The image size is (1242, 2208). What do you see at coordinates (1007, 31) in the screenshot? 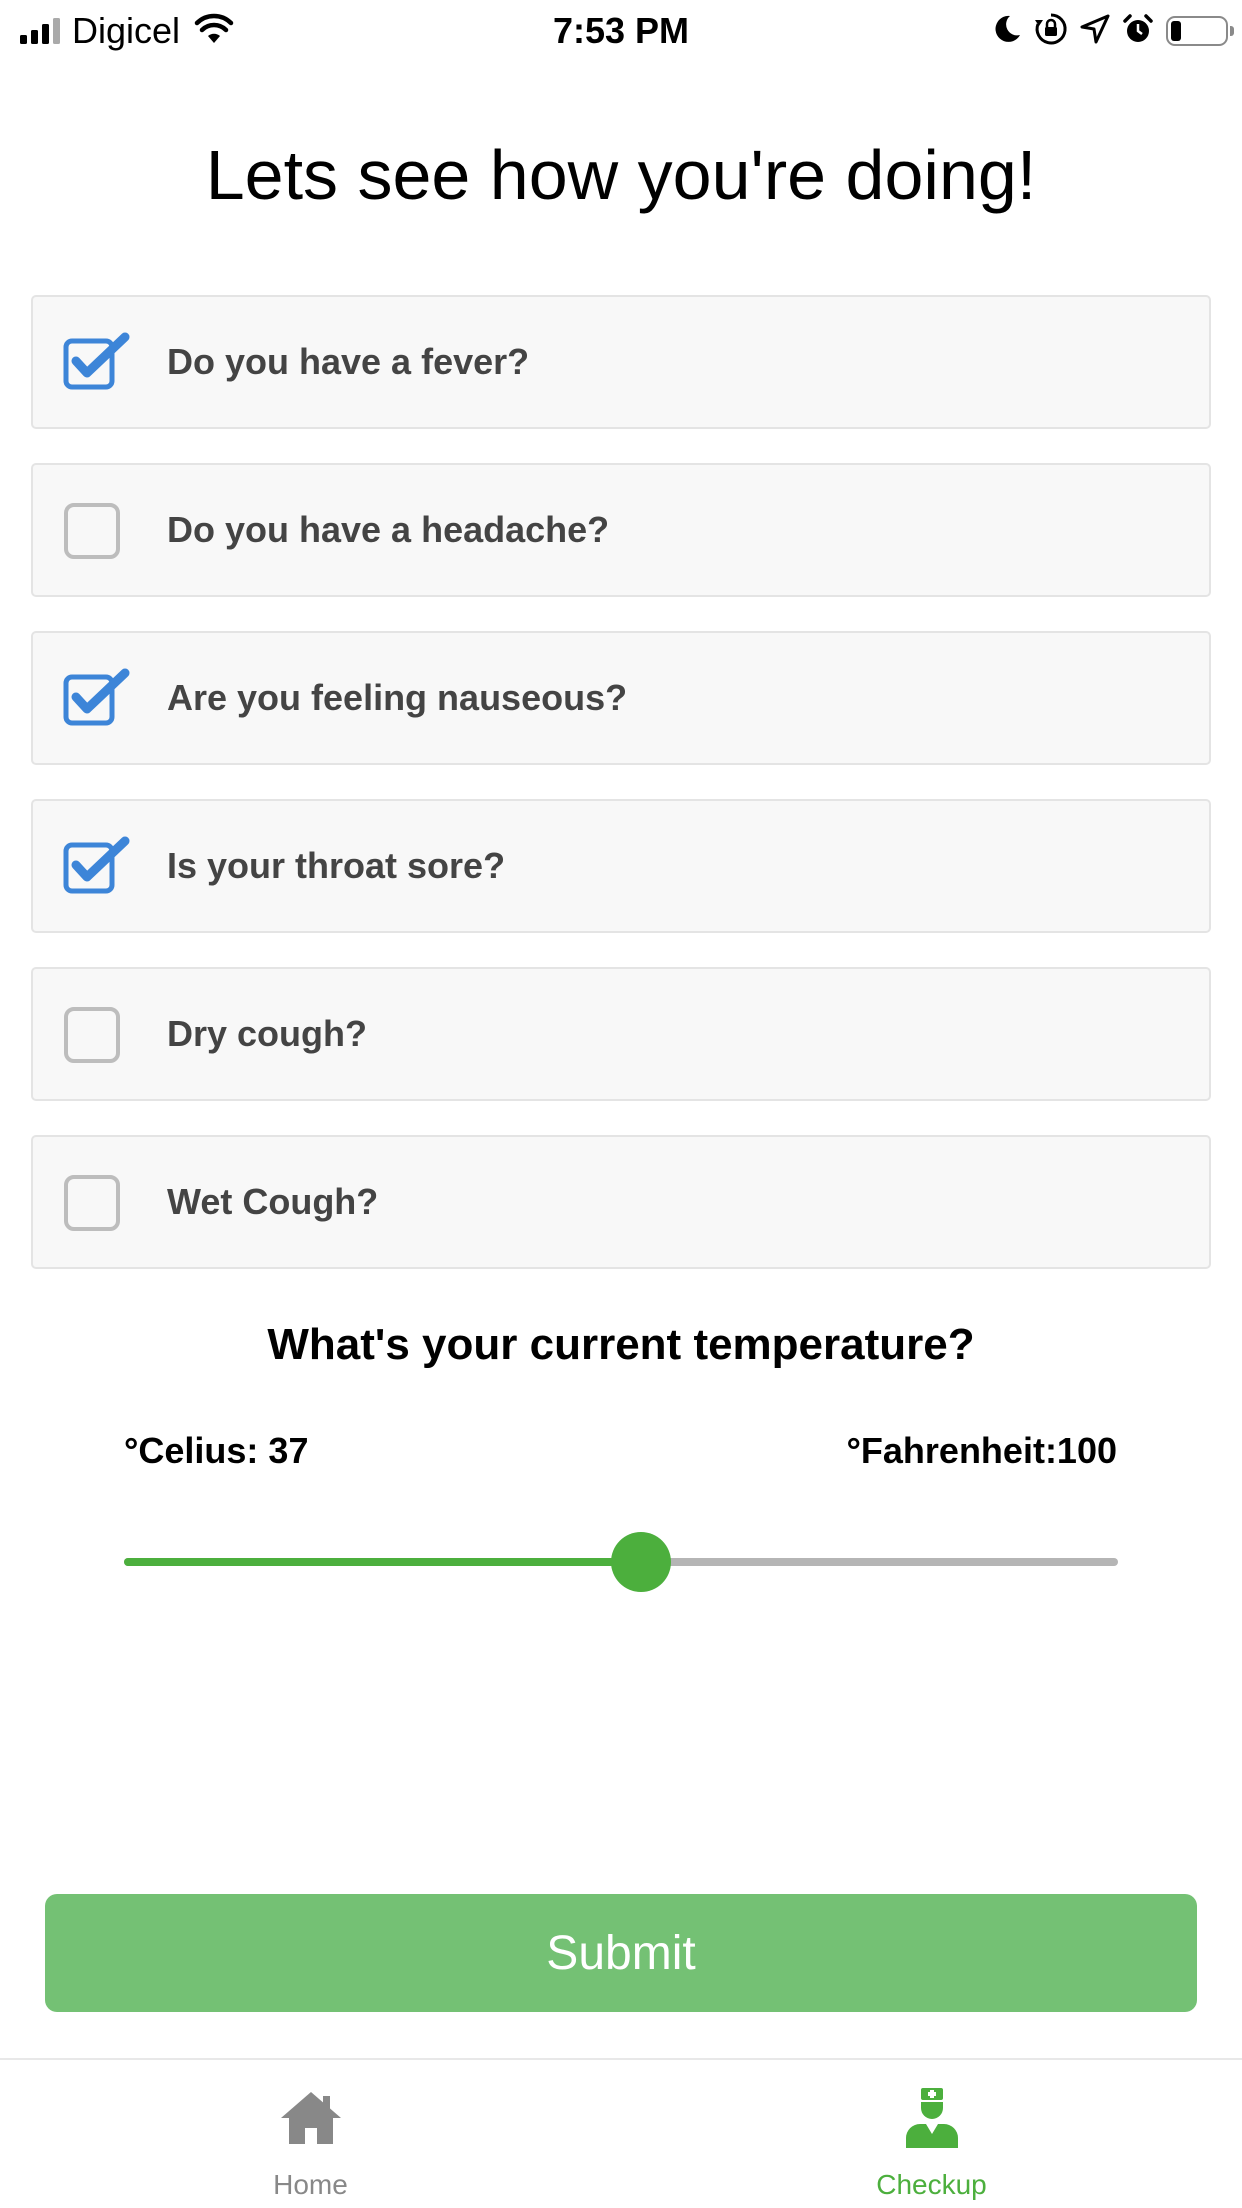
I see `moon-icon` at bounding box center [1007, 31].